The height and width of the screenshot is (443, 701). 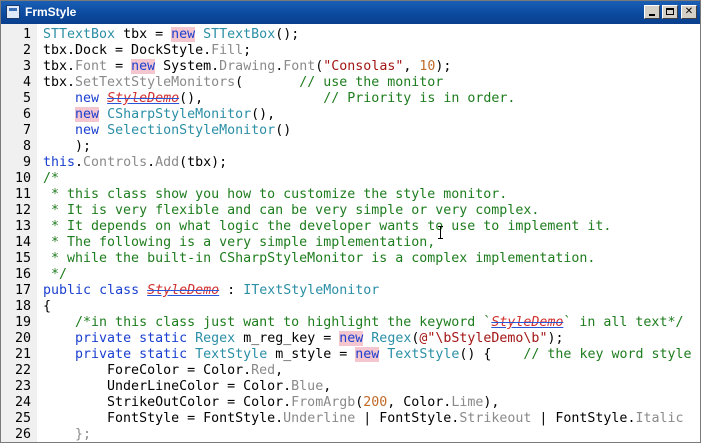 What do you see at coordinates (22, 338) in the screenshot?
I see `line-number: 20` at bounding box center [22, 338].